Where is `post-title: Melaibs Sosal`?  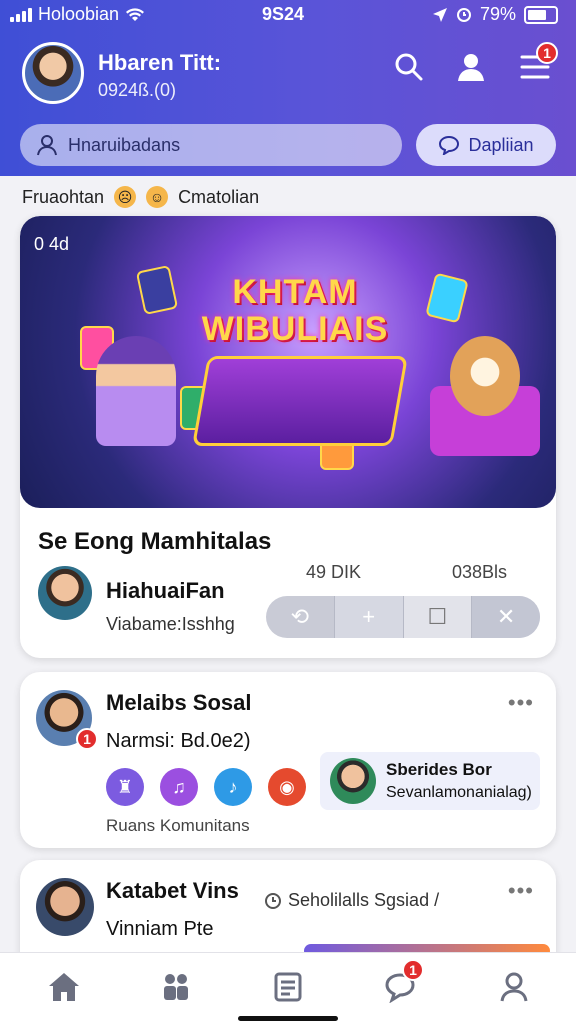
post-title: Melaibs Sosal is located at coordinates (179, 702).